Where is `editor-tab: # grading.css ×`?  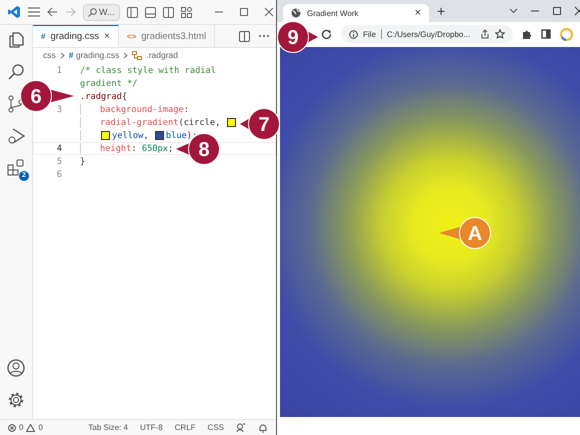
editor-tab: # grading.css × is located at coordinates (76, 36).